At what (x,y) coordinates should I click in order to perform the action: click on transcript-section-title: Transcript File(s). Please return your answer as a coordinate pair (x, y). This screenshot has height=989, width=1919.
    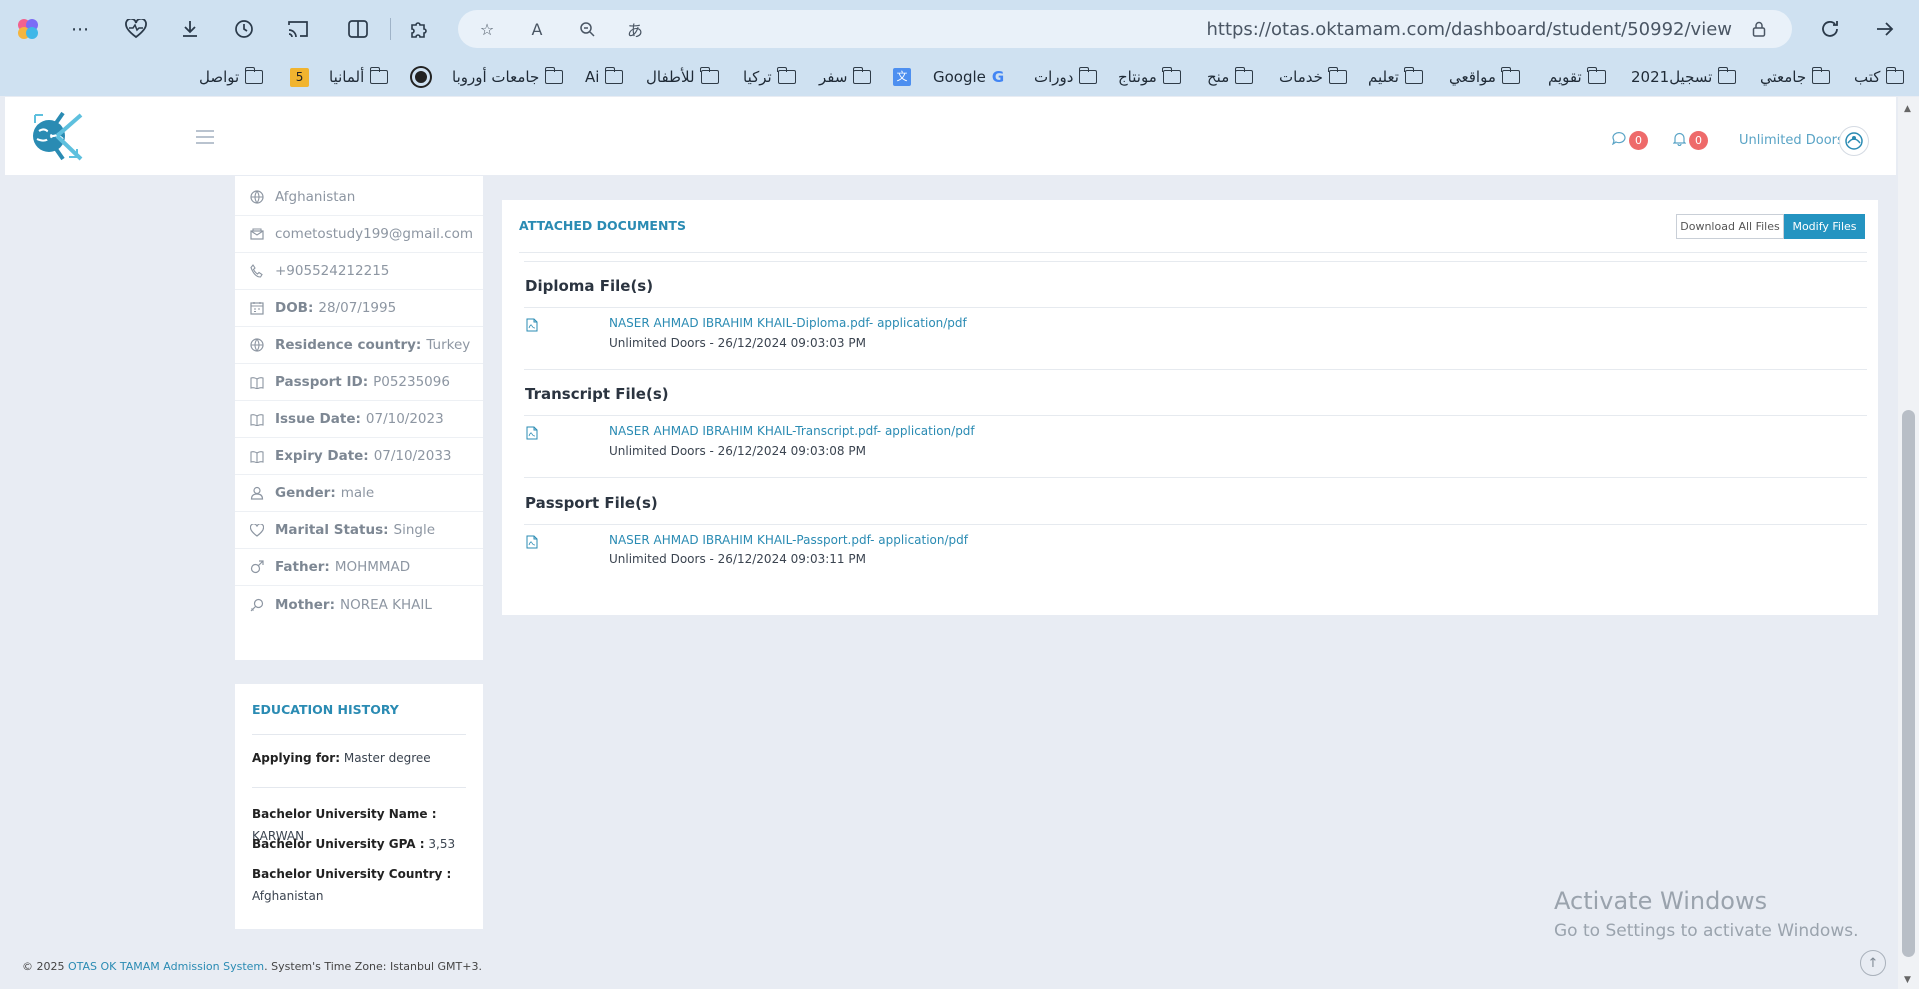
    Looking at the image, I should click on (597, 394).